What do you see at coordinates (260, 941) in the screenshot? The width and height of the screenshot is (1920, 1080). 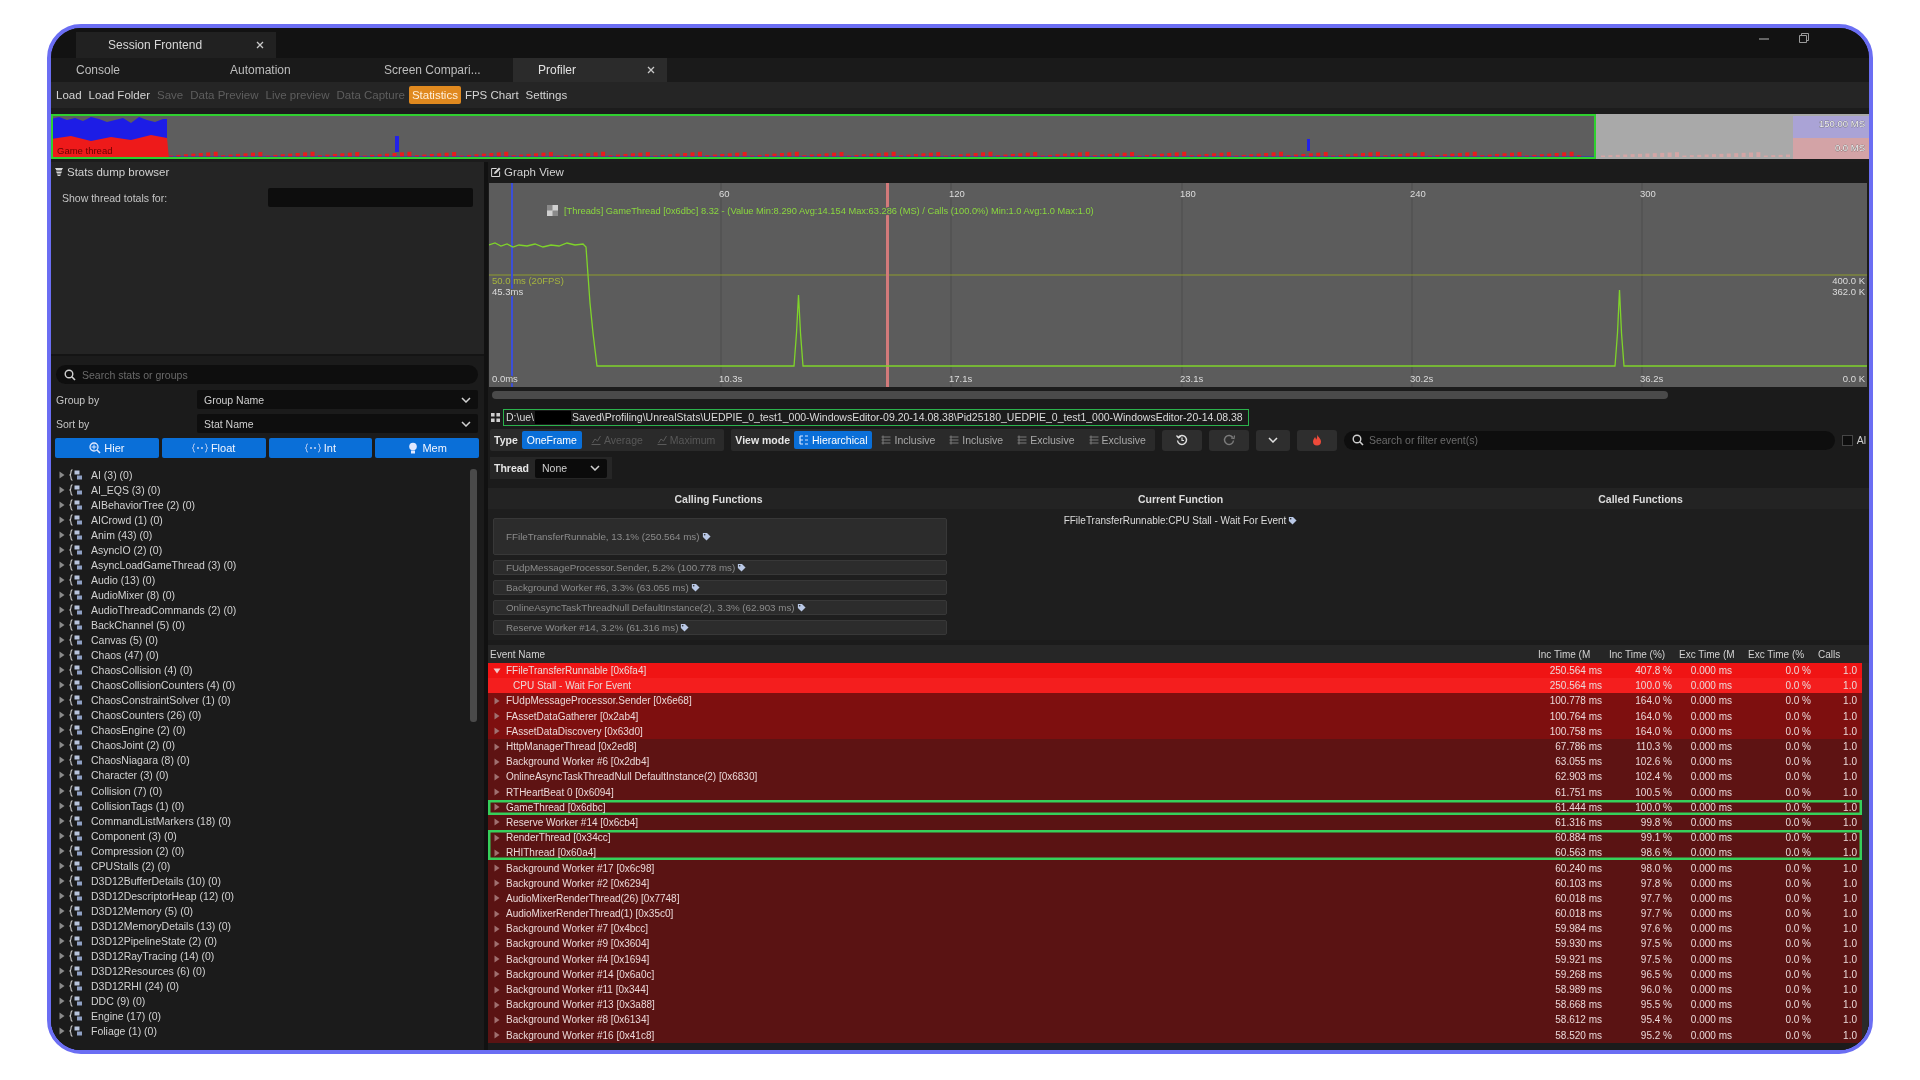 I see `stat-group-item: D3D12PipelineState (2) (0)` at bounding box center [260, 941].